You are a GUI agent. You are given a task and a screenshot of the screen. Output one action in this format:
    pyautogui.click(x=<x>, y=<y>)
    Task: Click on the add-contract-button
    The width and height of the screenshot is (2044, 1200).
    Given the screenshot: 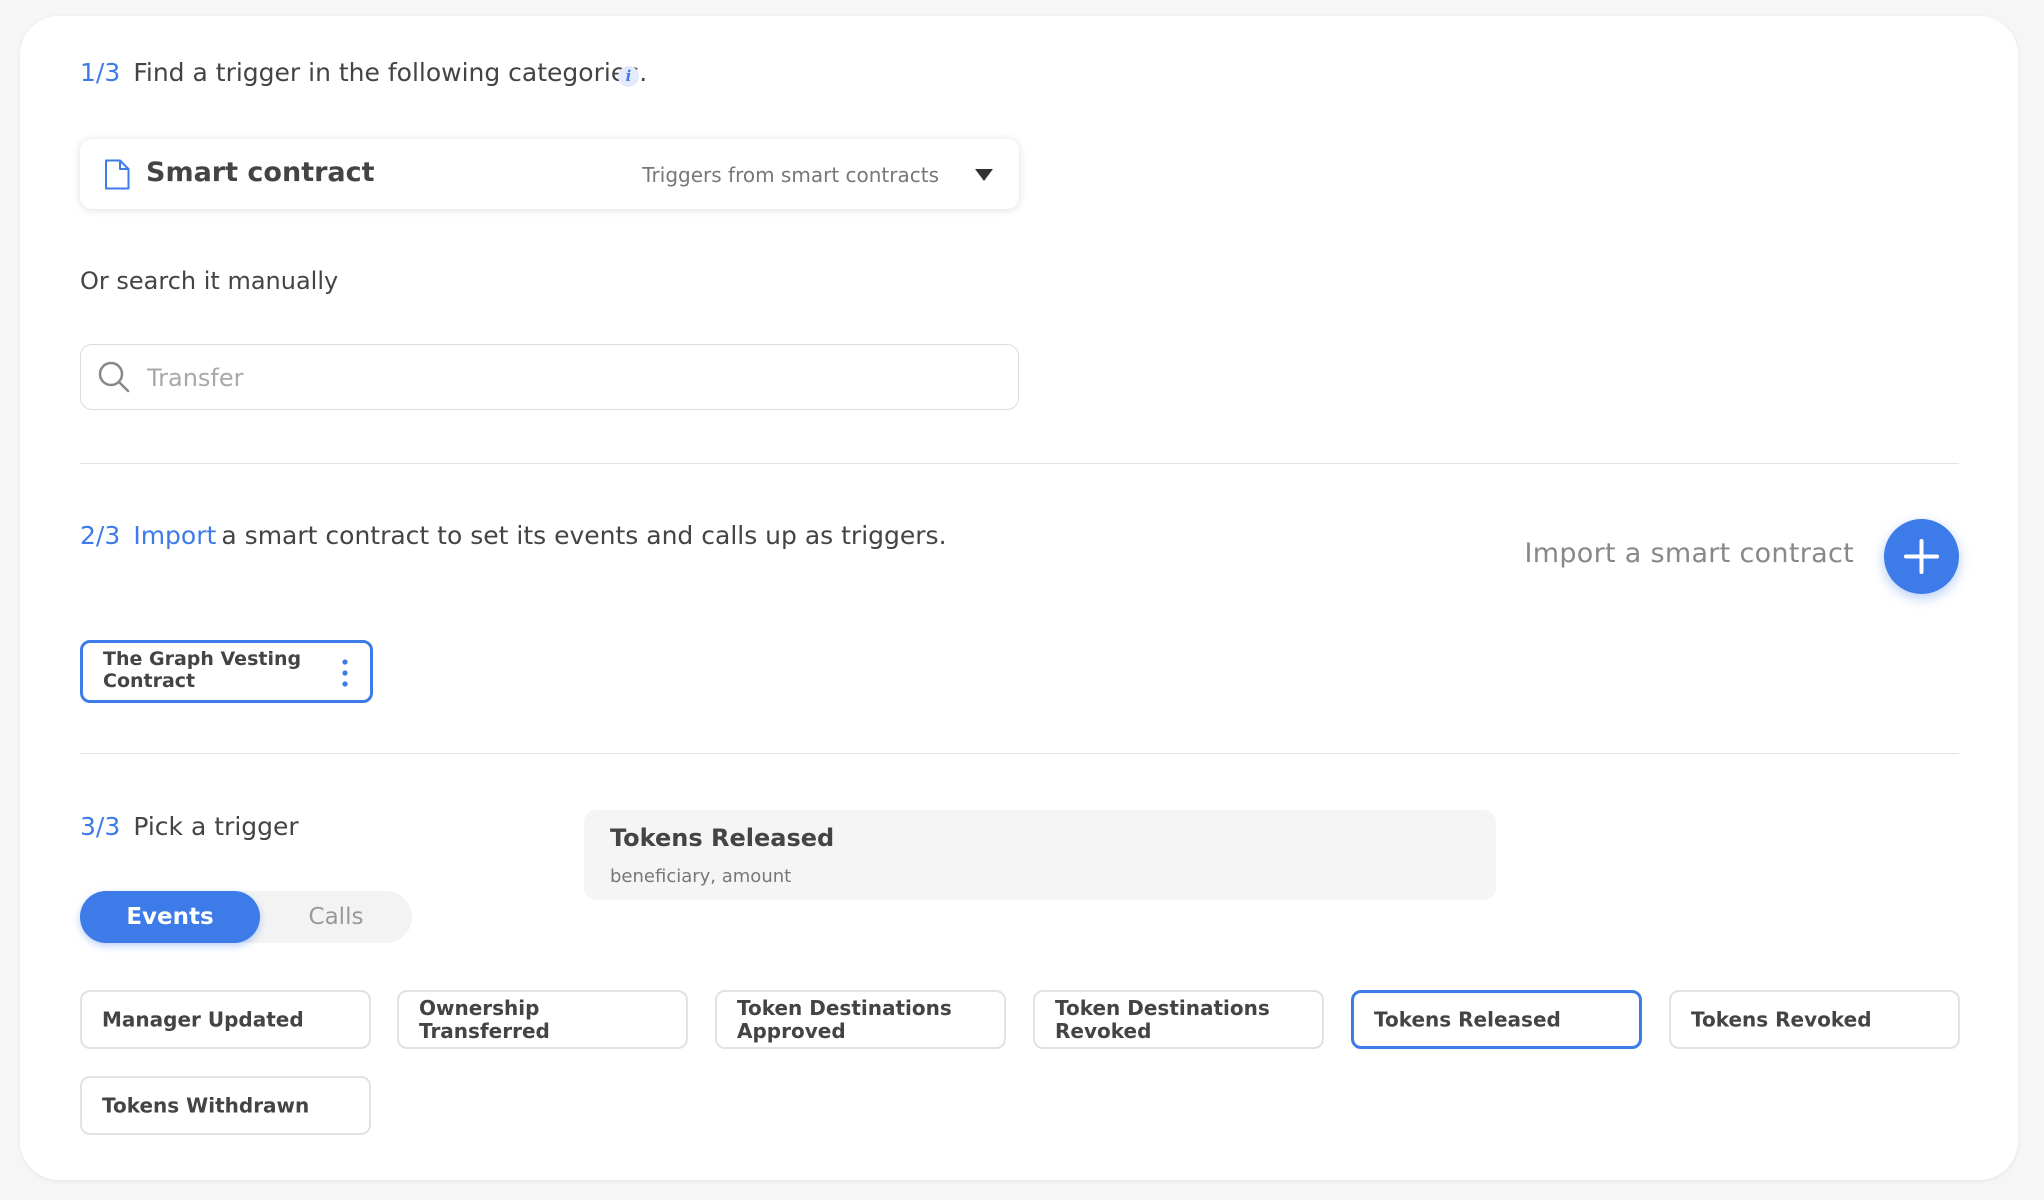 What is the action you would take?
    pyautogui.click(x=1921, y=556)
    